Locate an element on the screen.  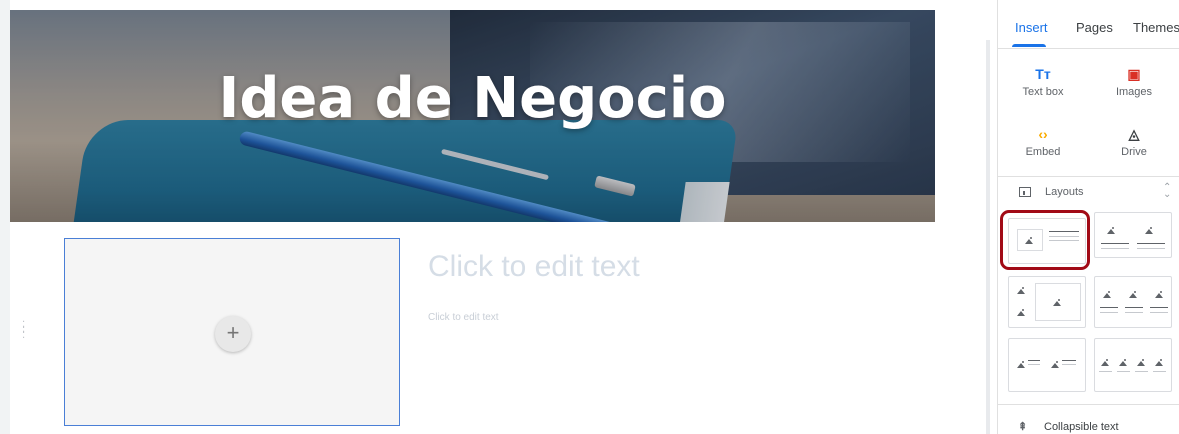
images-button: ▣ Images is located at coordinates (1134, 81).